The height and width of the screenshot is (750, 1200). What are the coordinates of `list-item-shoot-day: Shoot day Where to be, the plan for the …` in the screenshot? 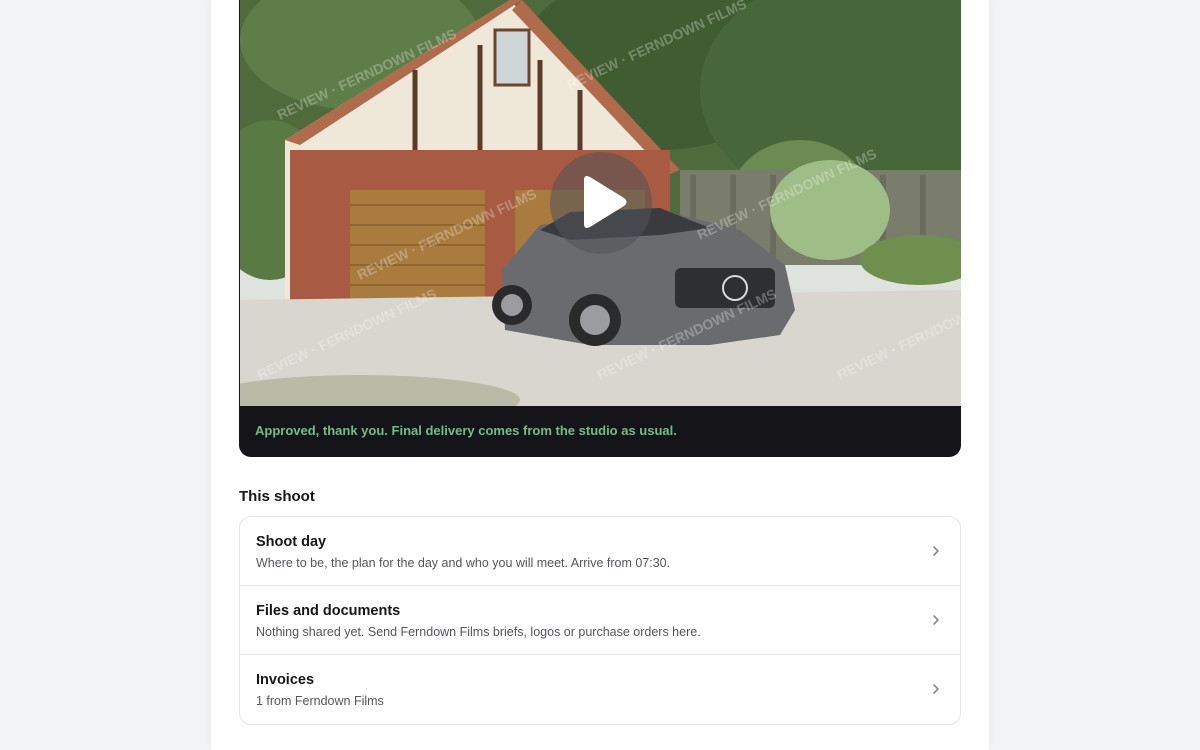 It's located at (600, 551).